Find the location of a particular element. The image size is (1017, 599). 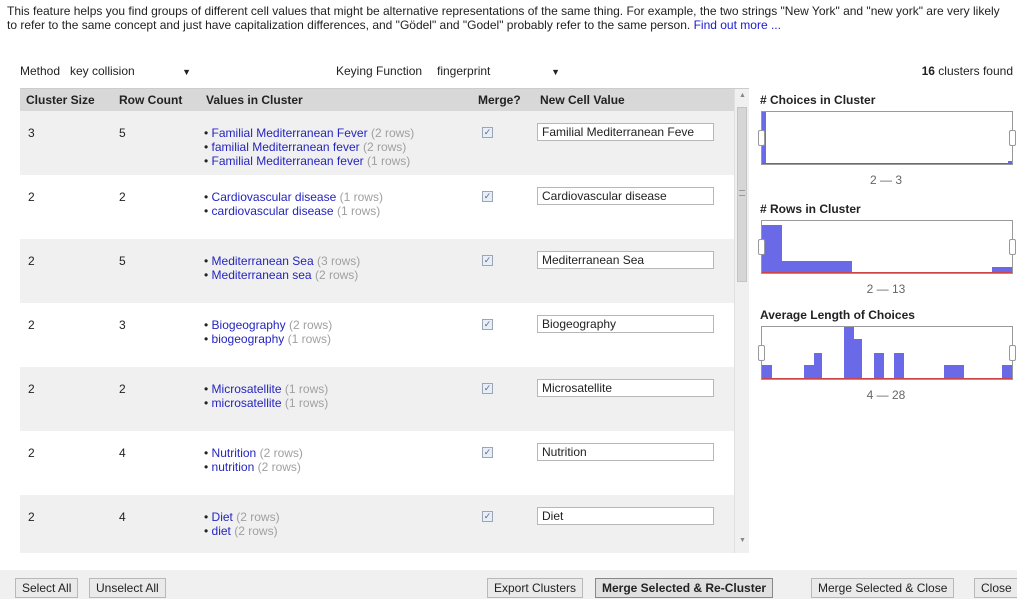

list-item: • microsatellite (1 rows) is located at coordinates (266, 403).